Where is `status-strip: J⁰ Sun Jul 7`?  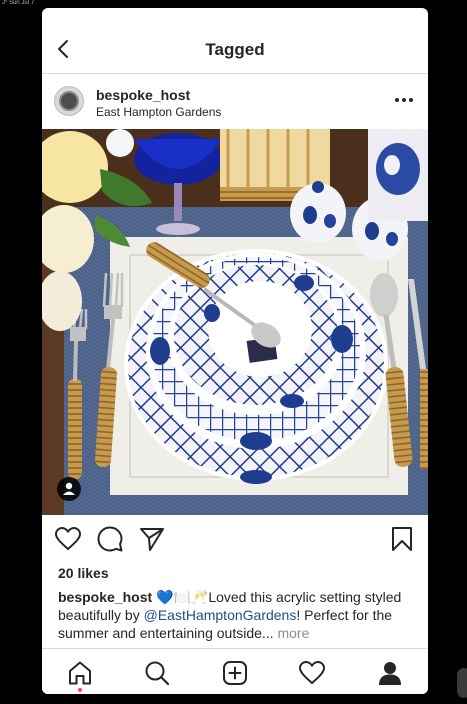
status-strip: J⁰ Sun Jul 7 is located at coordinates (18, 3).